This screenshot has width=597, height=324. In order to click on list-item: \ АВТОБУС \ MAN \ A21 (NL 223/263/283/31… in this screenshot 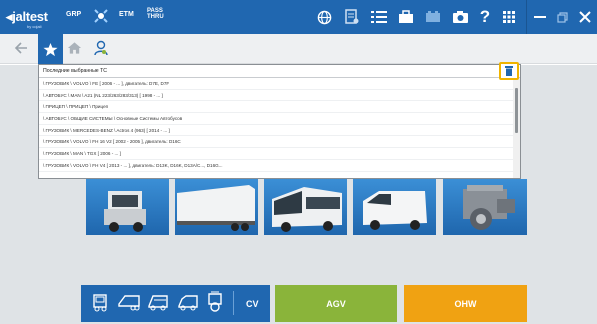, I will do `click(276, 96)`.